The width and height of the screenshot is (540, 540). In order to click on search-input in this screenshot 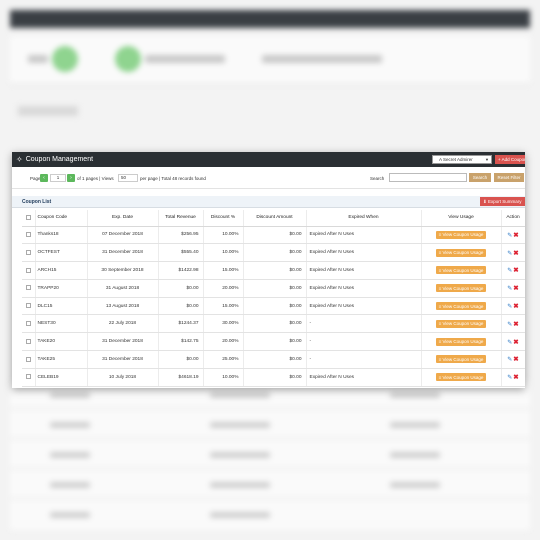, I will do `click(428, 177)`.